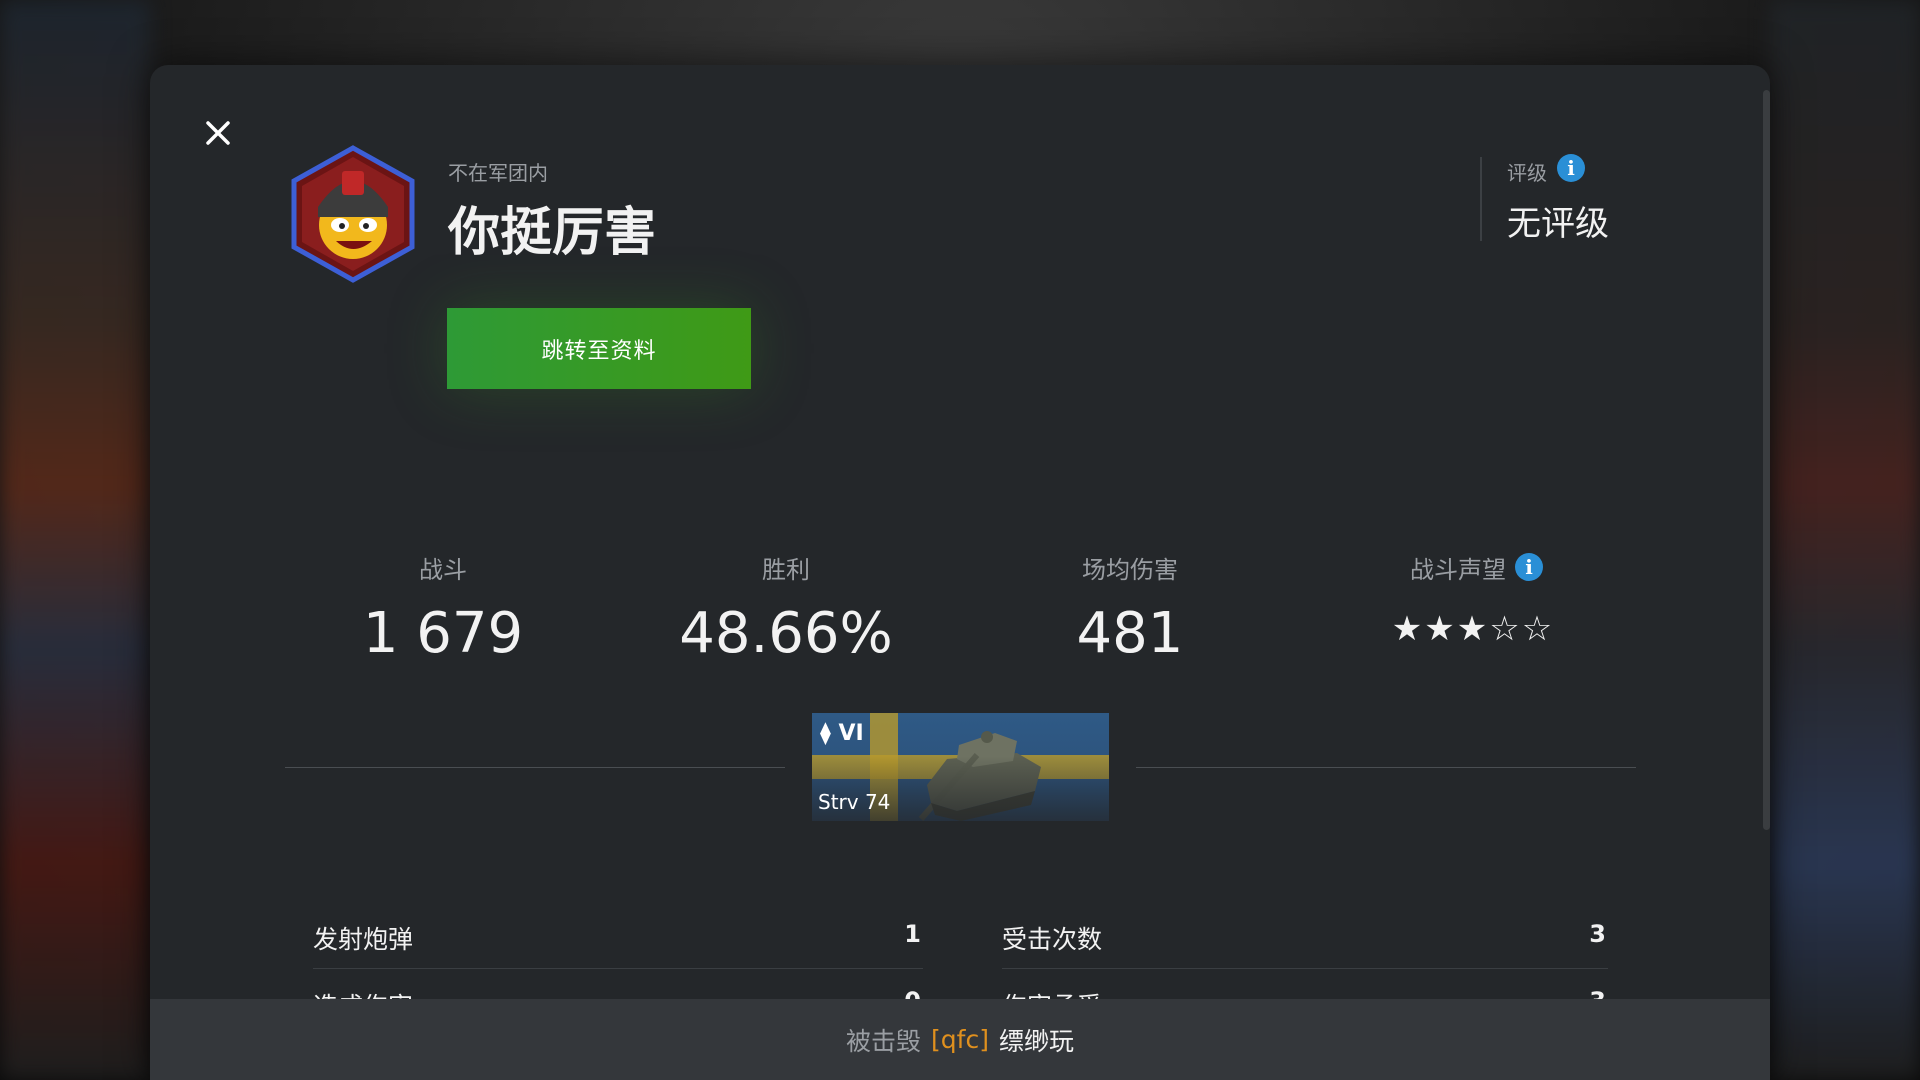  I want to click on close-icon, so click(218, 133).